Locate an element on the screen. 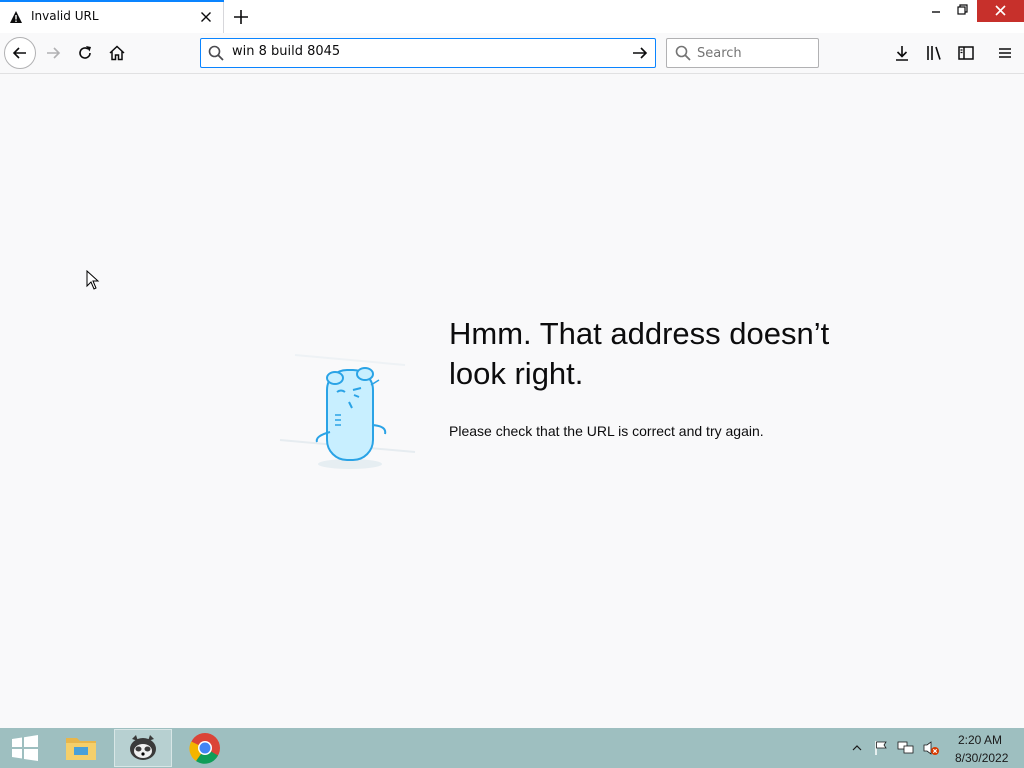 The width and height of the screenshot is (1024, 768). clock-time: 2:20 AM is located at coordinates (980, 740).